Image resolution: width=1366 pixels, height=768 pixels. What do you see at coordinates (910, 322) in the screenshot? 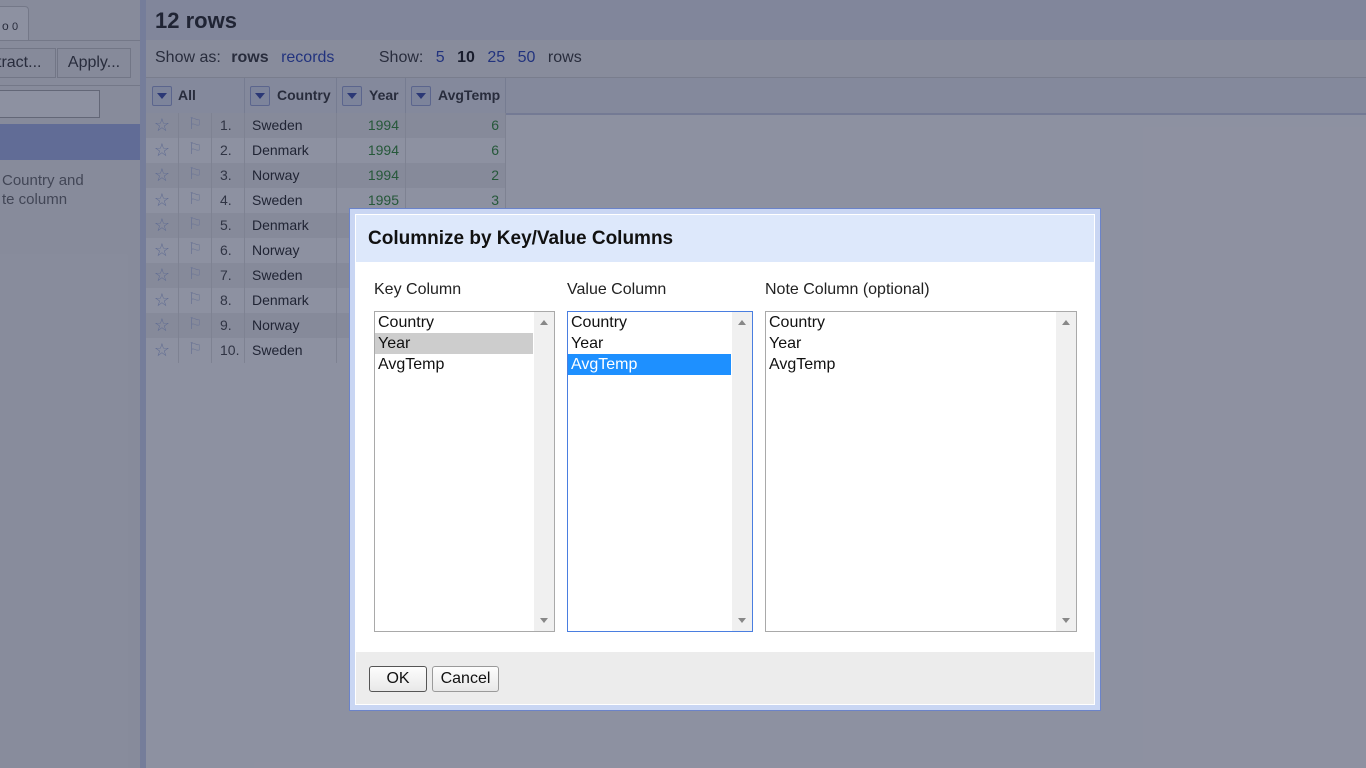
I see `note-option-country: Country` at bounding box center [910, 322].